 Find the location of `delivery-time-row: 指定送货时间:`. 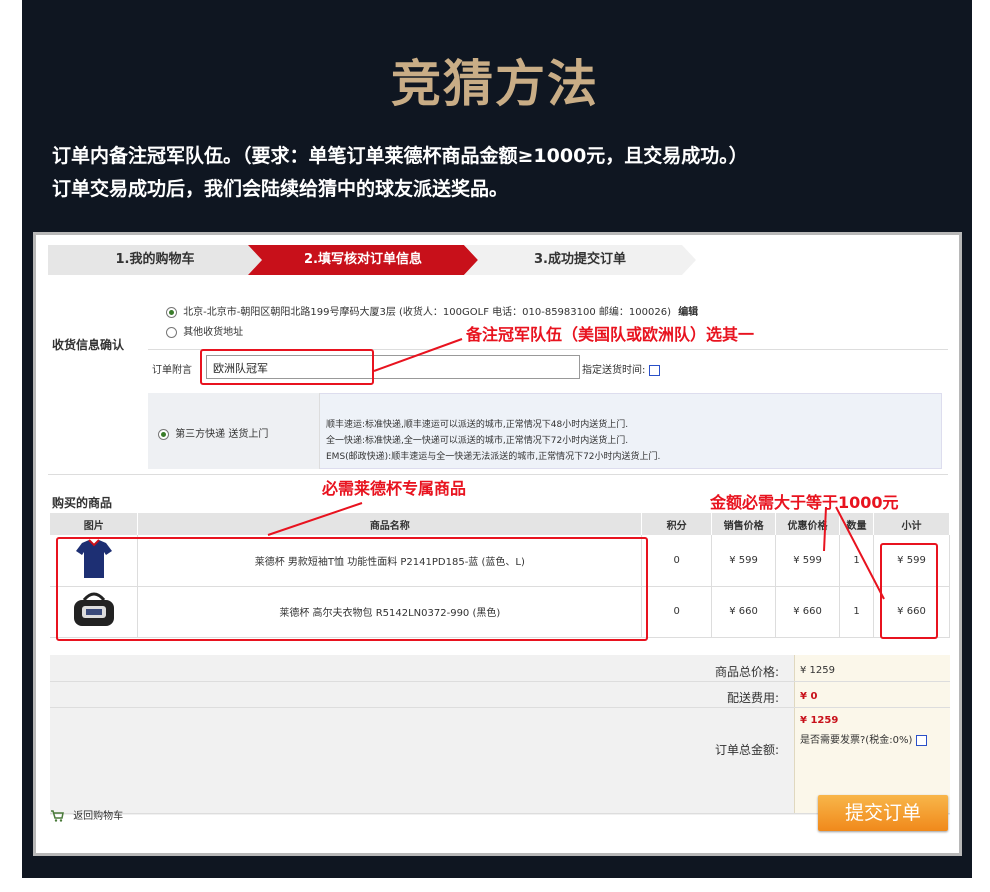

delivery-time-row: 指定送货时间: is located at coordinates (621, 368).